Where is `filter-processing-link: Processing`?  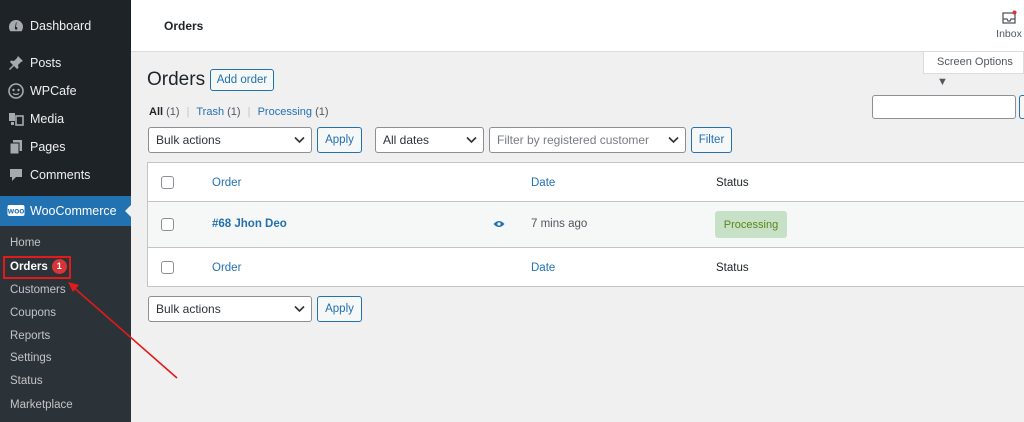 filter-processing-link: Processing is located at coordinates (285, 112).